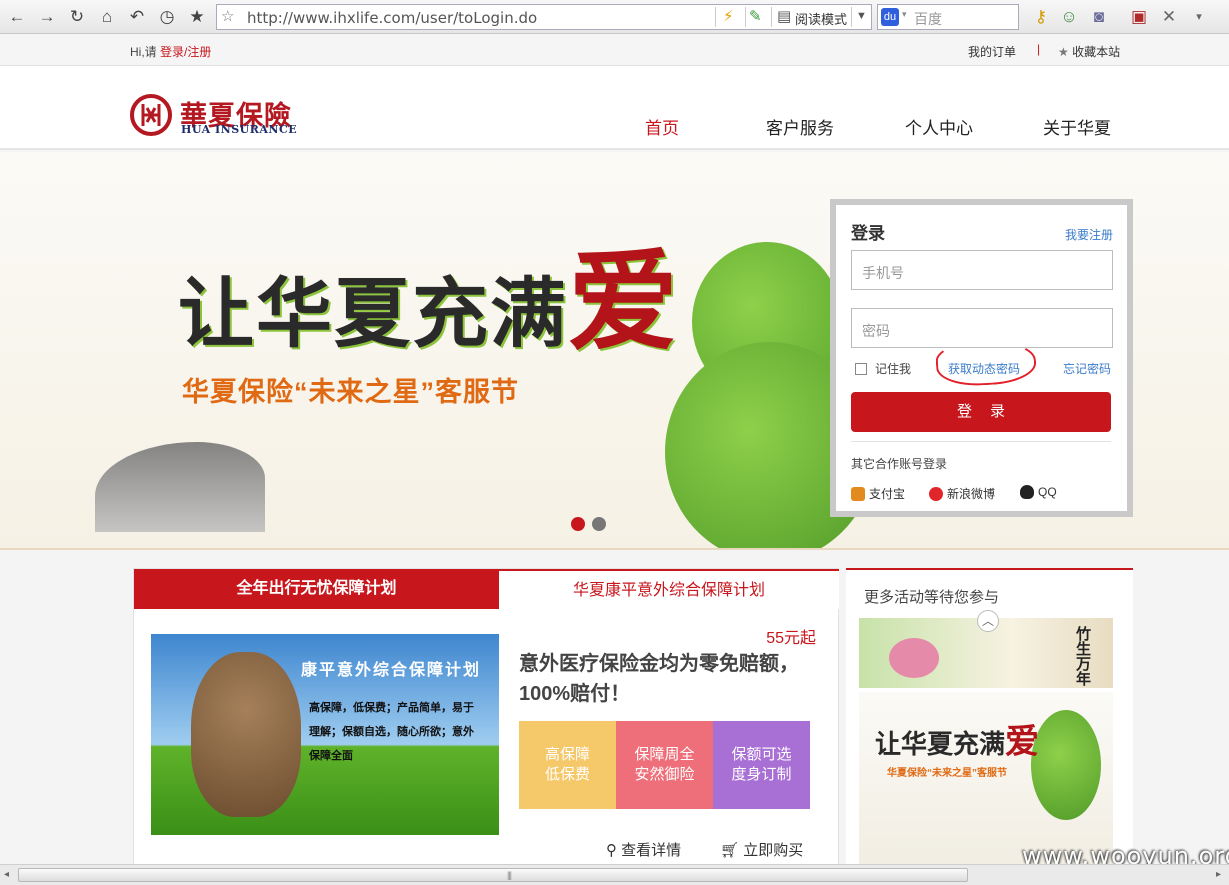  What do you see at coordinates (948, 17) in the screenshot?
I see `search-box: du ▾ 百度` at bounding box center [948, 17].